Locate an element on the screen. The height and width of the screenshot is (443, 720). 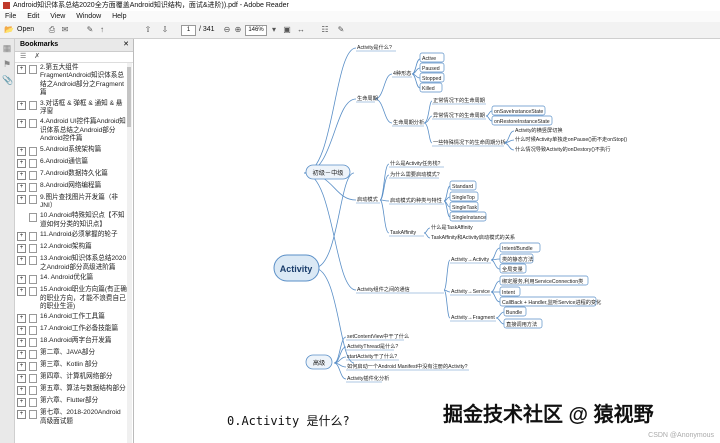
options-icon: ☰ is located at coordinates (23, 56).